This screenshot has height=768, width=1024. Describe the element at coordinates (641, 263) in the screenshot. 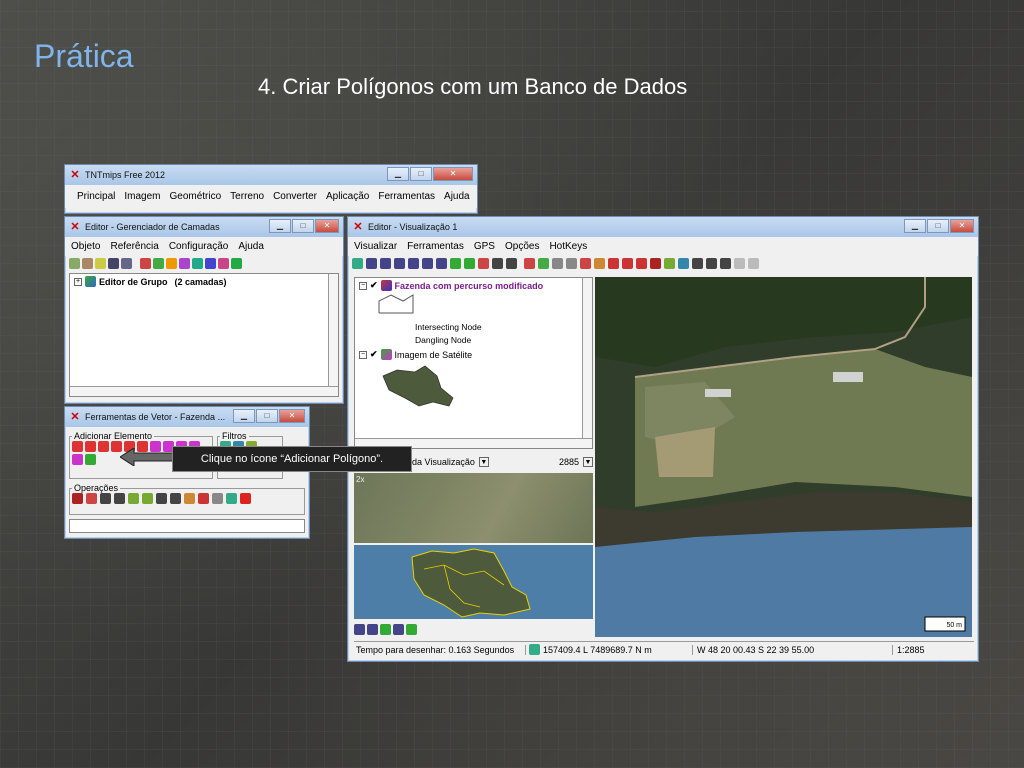

I see `zoom-region-icon` at that location.